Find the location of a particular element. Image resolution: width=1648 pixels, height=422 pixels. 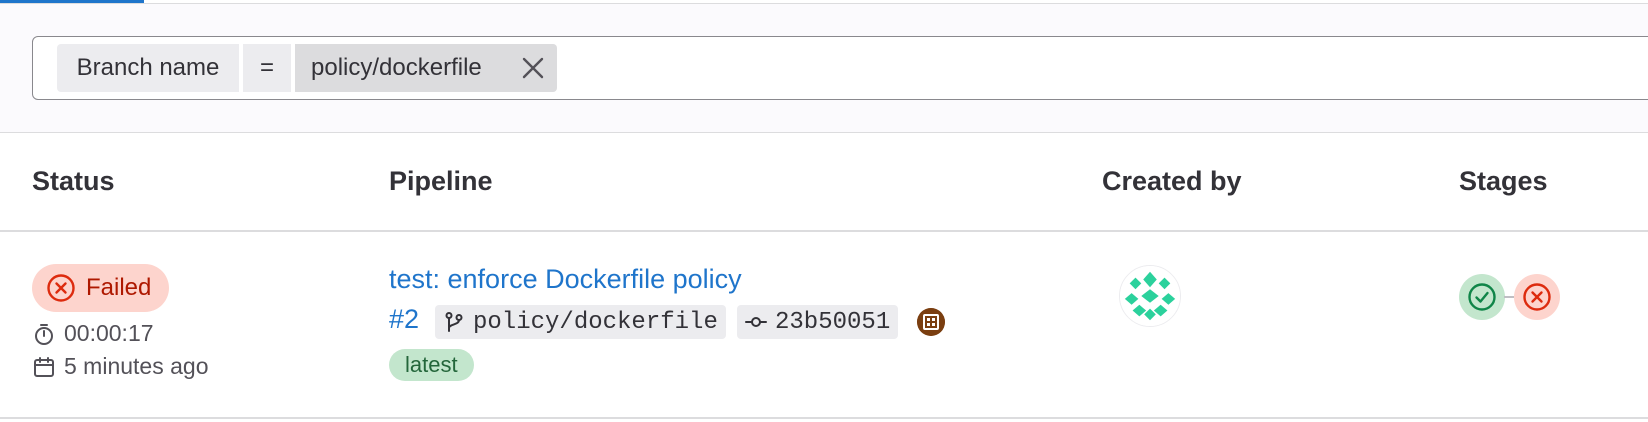

avatar is located at coordinates (1150, 296).